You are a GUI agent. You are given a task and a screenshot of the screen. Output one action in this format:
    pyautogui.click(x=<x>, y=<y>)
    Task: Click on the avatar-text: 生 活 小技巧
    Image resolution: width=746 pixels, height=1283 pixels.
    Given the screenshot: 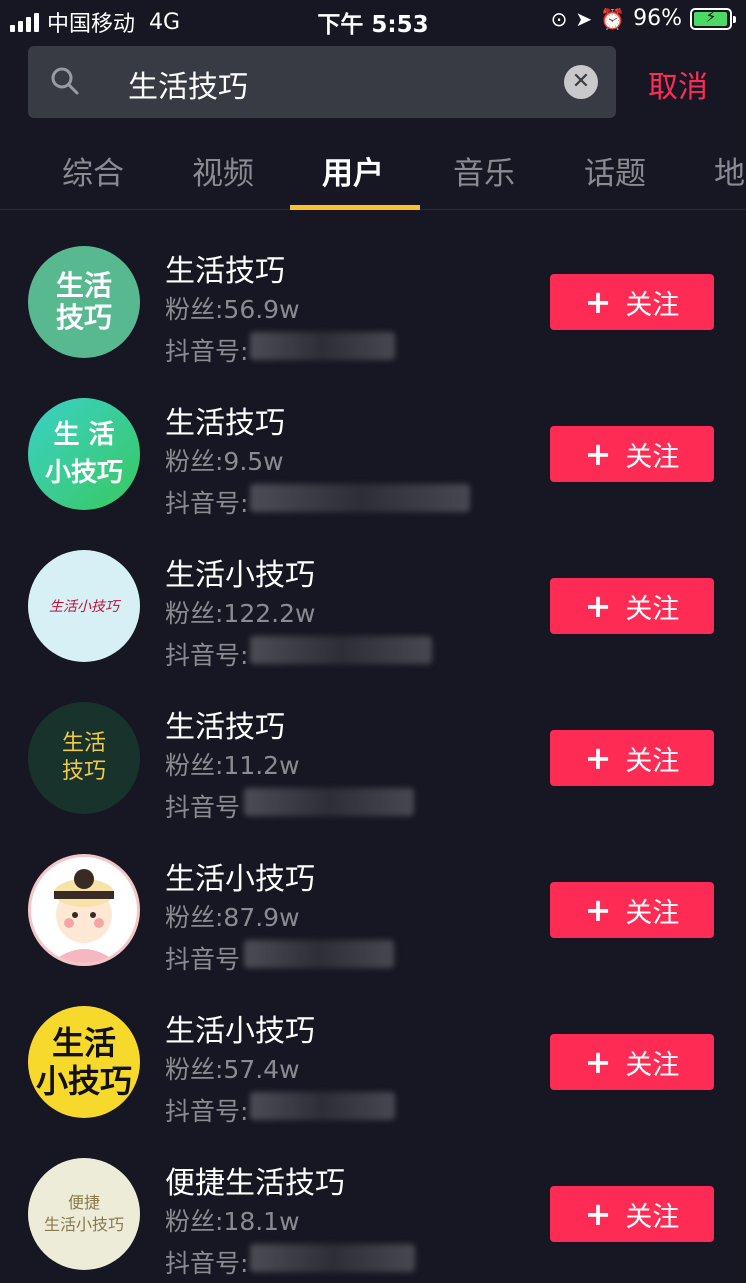 What is the action you would take?
    pyautogui.click(x=83, y=454)
    